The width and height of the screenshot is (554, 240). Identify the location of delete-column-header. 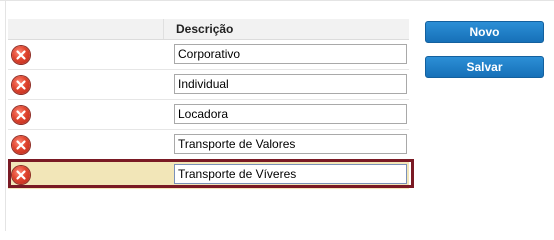
(86, 29).